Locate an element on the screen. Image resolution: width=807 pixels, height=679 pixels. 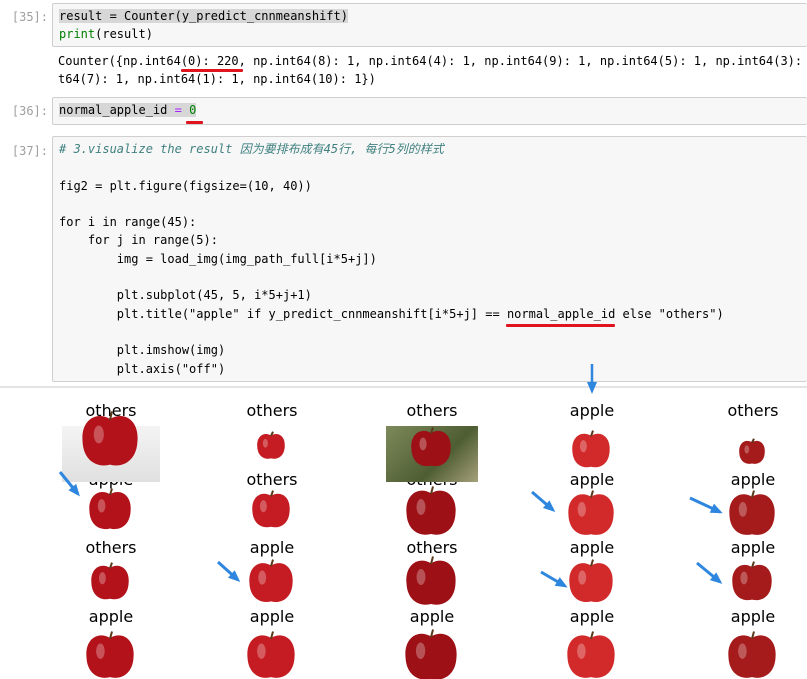
code-line: plt.imshow(img) is located at coordinates (142, 350).